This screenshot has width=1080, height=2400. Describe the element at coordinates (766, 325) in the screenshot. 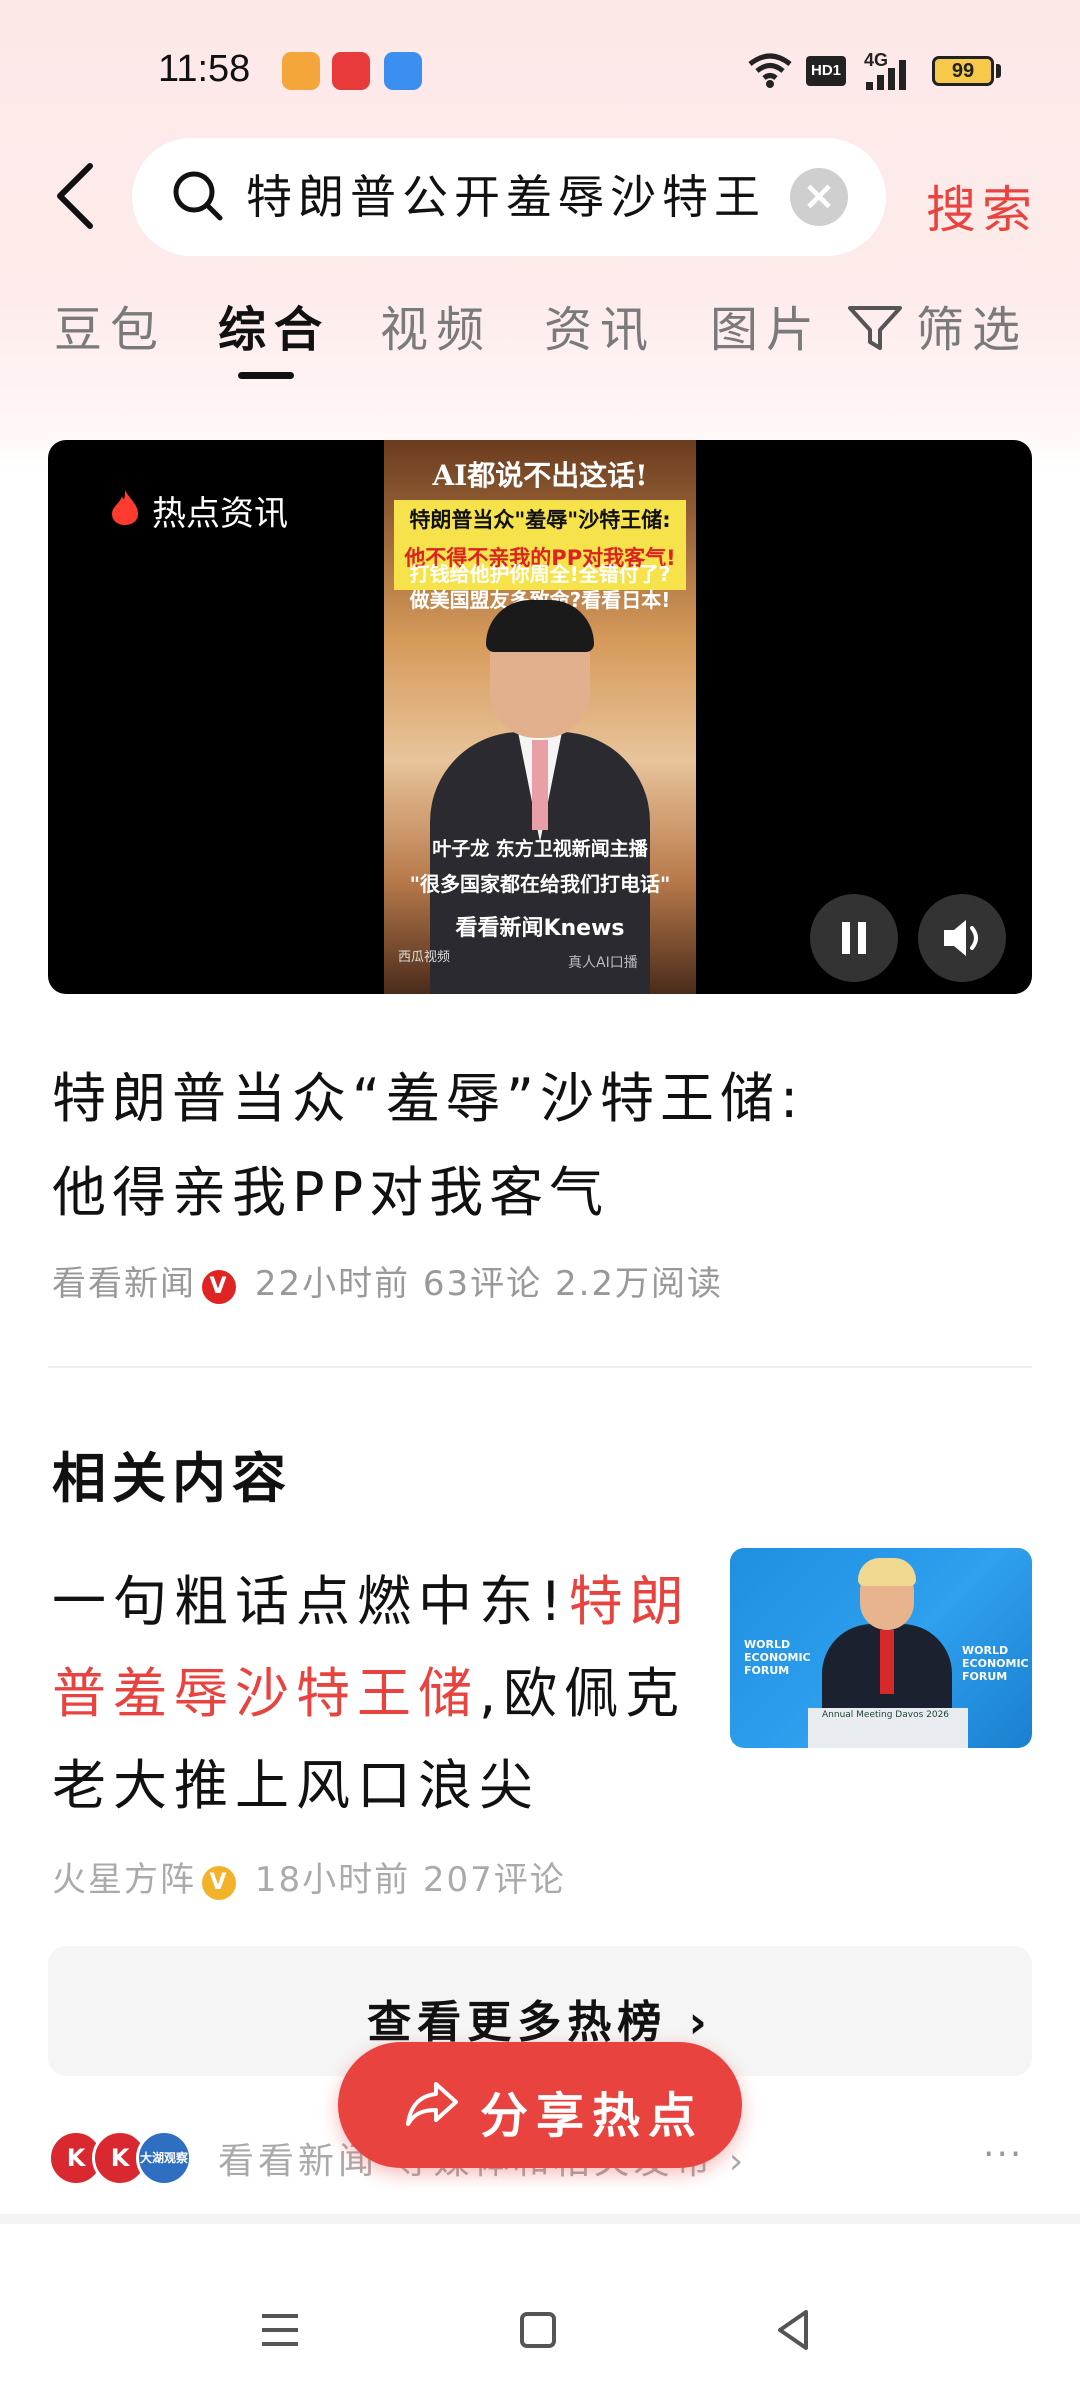

I see `tab-images: 图片` at that location.